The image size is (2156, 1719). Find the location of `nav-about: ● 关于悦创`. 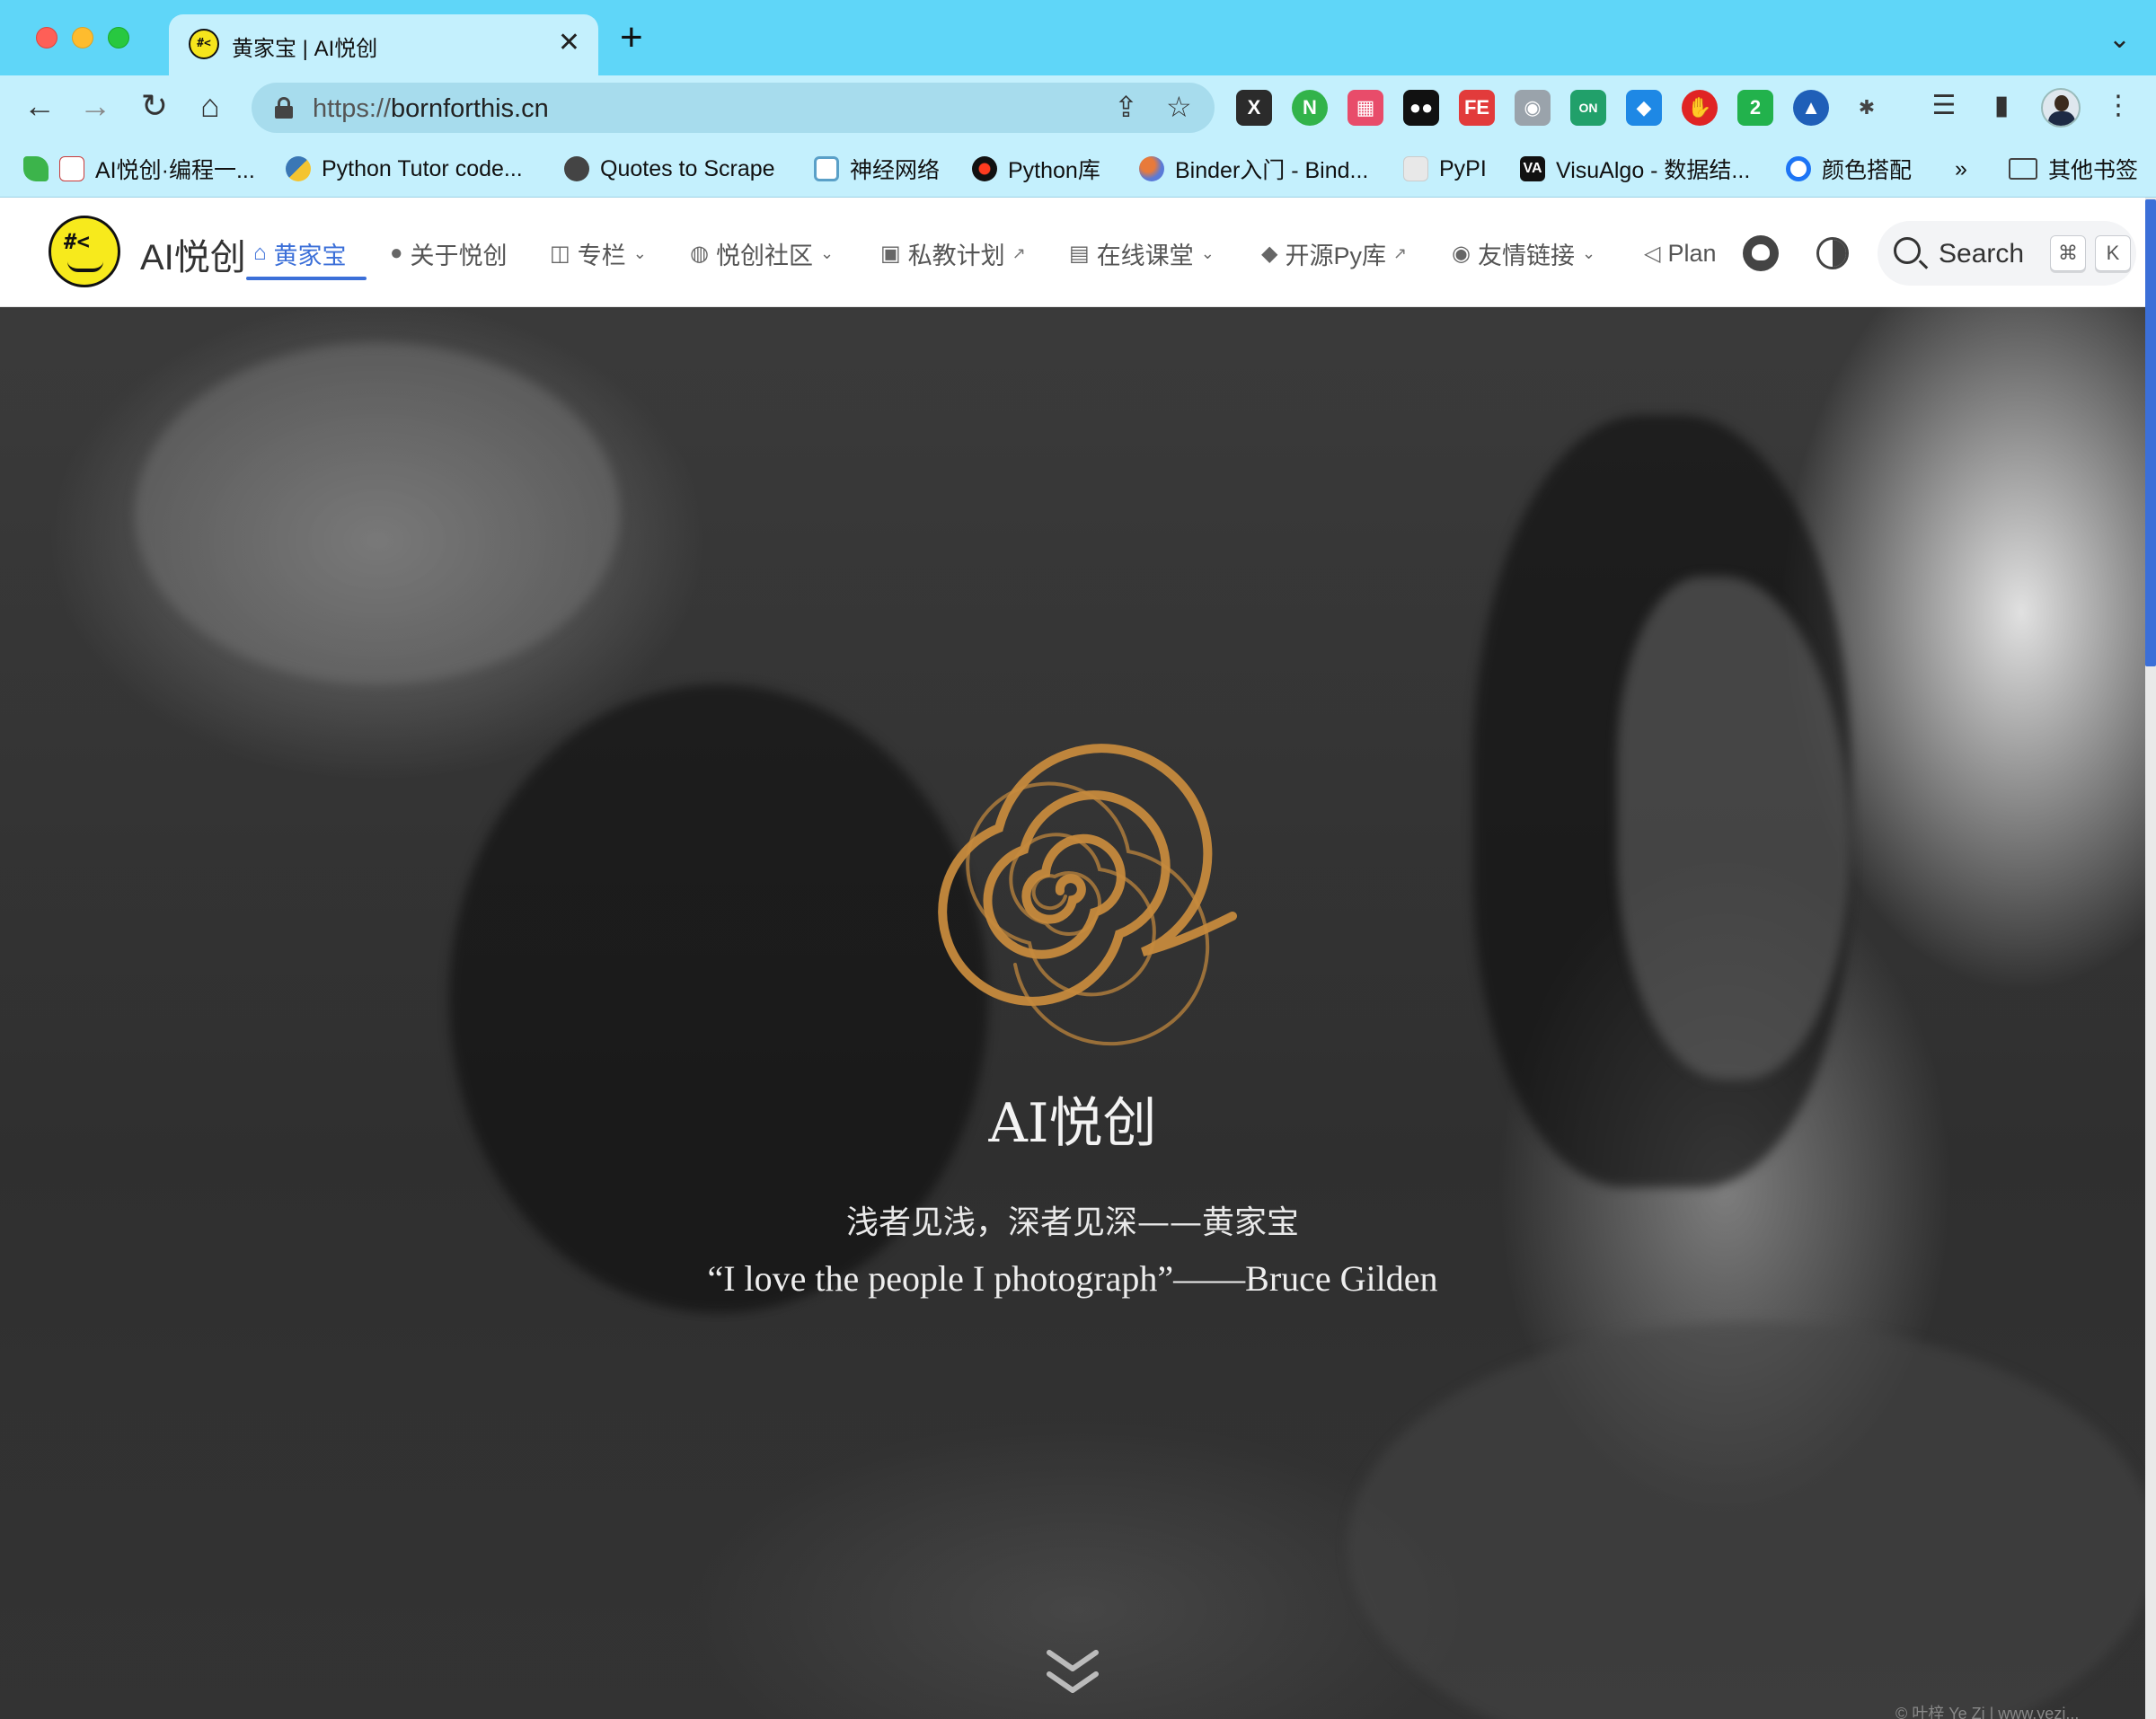

nav-about: ● 关于悦创 is located at coordinates (449, 253).